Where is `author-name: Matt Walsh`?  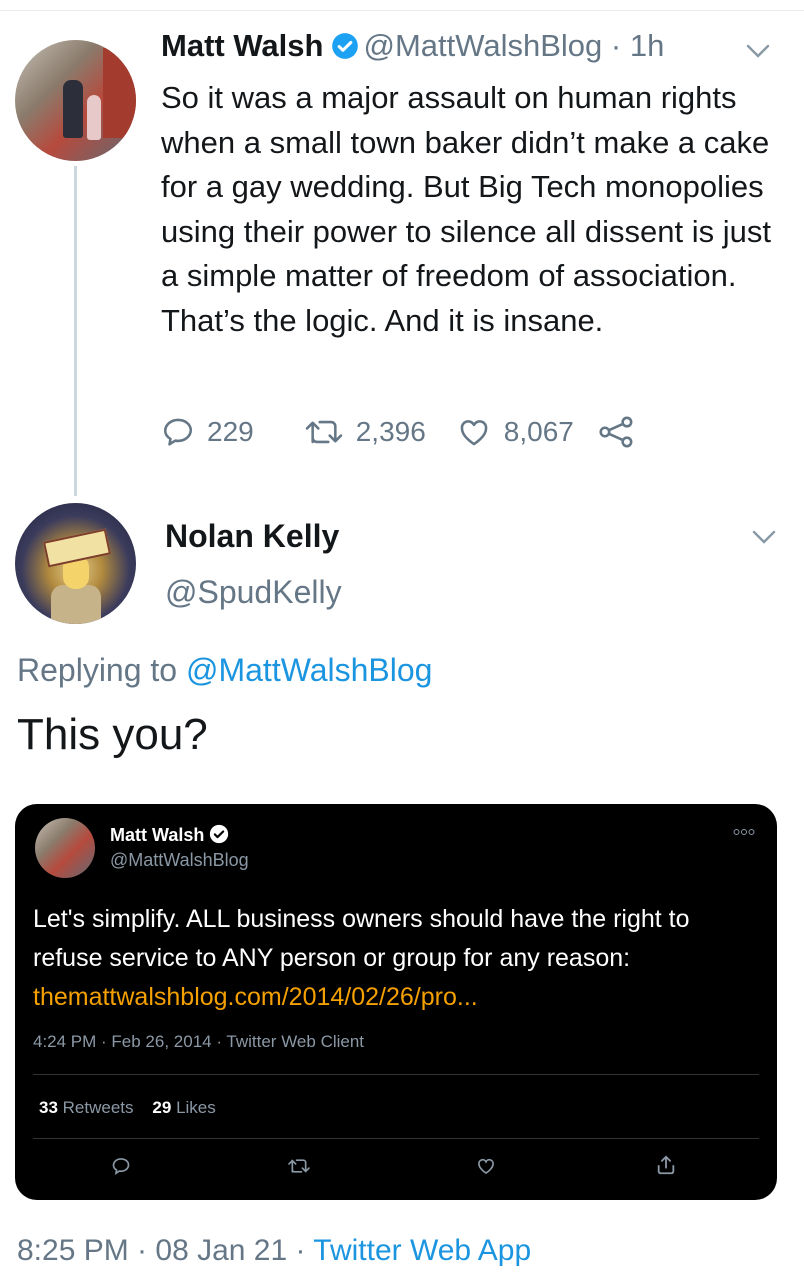
author-name: Matt Walsh is located at coordinates (242, 45).